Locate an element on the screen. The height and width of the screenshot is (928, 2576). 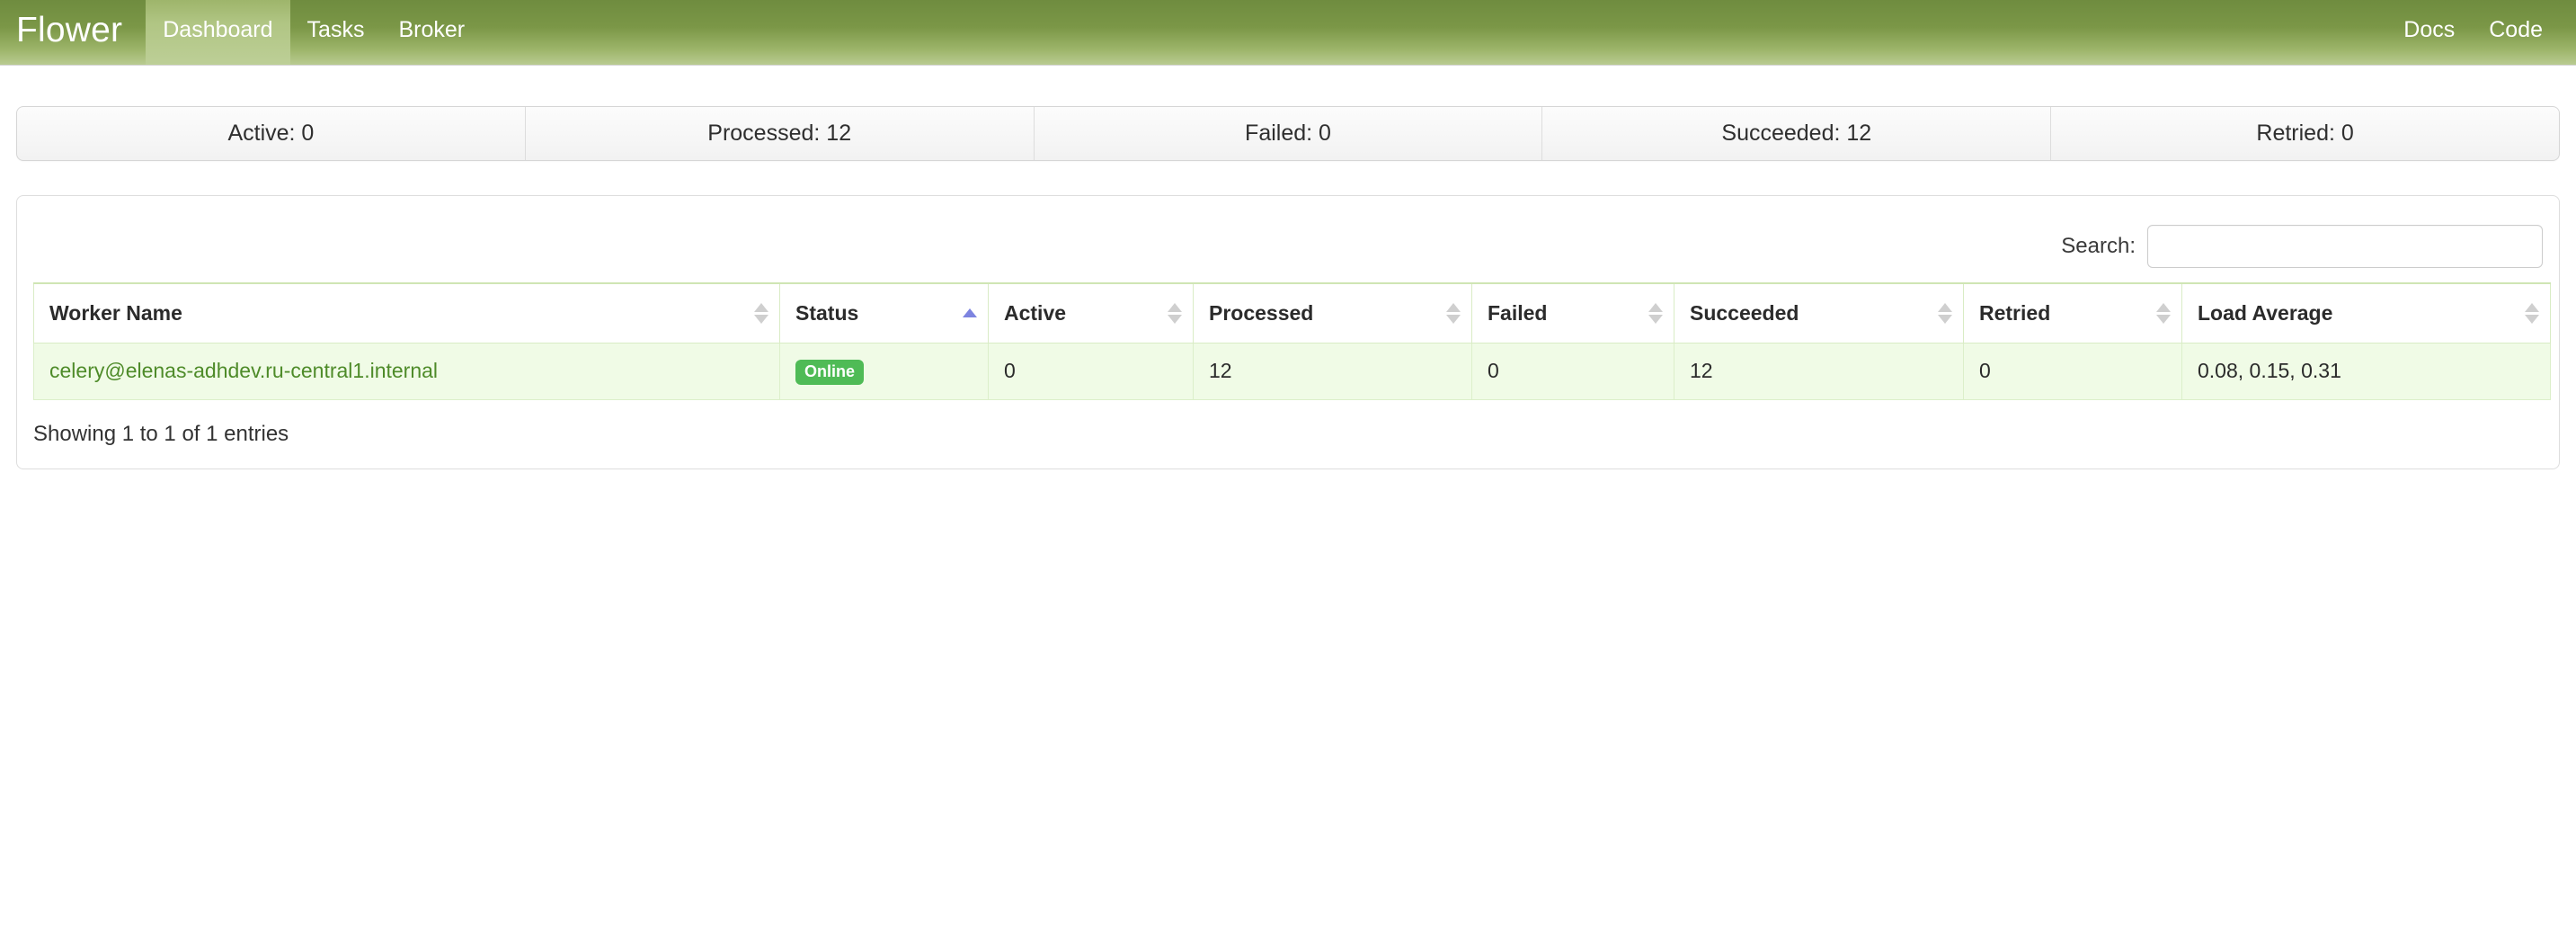
brand-logo: Flower is located at coordinates (73, 32).